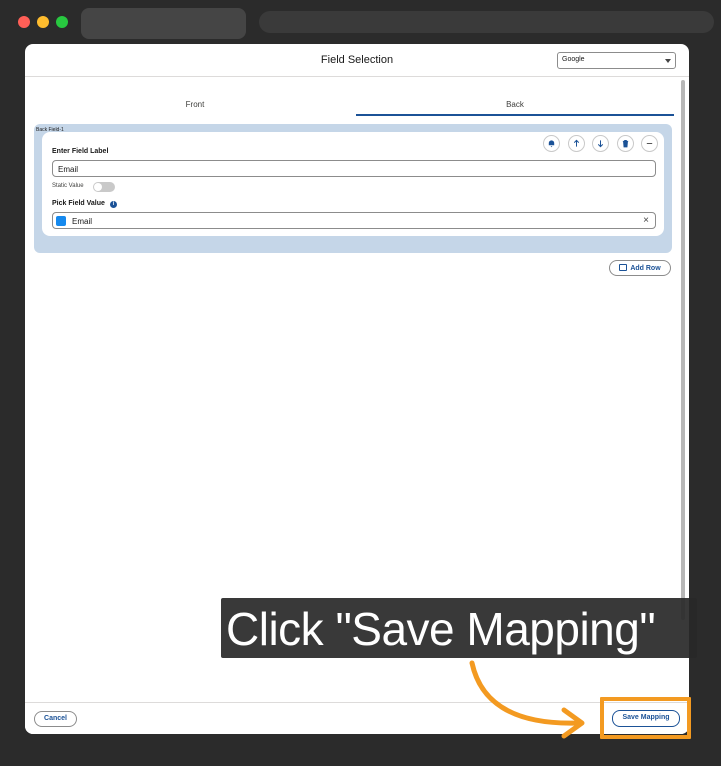 This screenshot has height=766, width=721. I want to click on provider-select-value: Google, so click(573, 59).